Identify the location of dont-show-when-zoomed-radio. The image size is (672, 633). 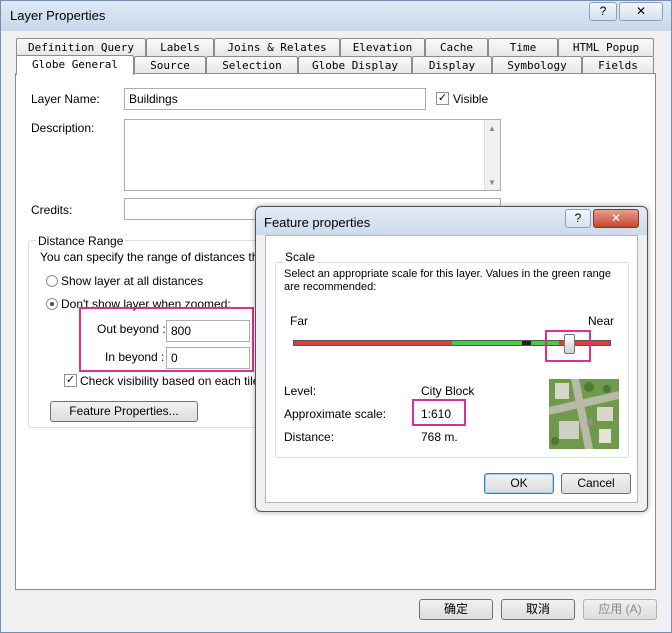
(52, 304).